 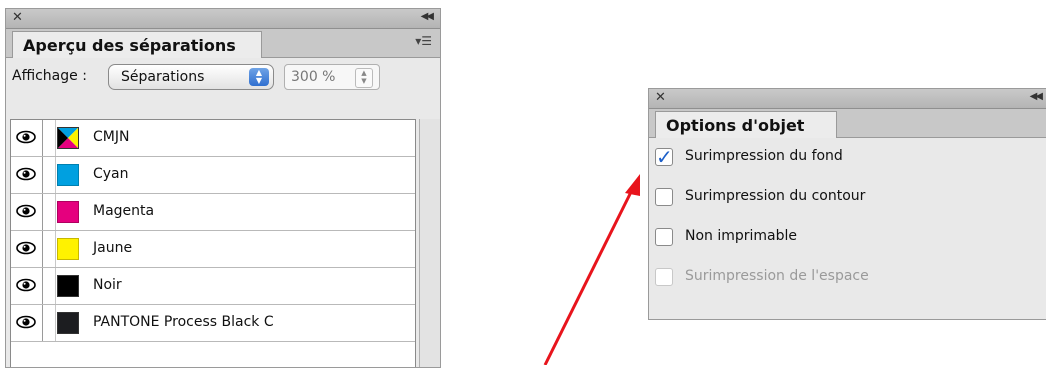 I want to click on view-label: Affichage :, so click(x=49, y=76).